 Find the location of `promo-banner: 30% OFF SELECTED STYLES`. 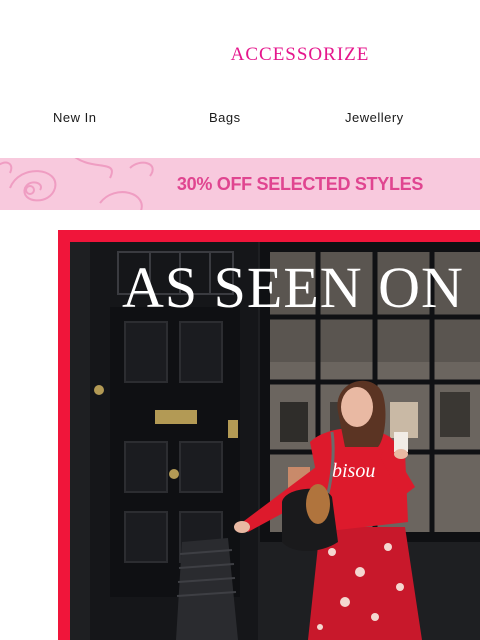

promo-banner: 30% OFF SELECTED STYLES is located at coordinates (240, 184).